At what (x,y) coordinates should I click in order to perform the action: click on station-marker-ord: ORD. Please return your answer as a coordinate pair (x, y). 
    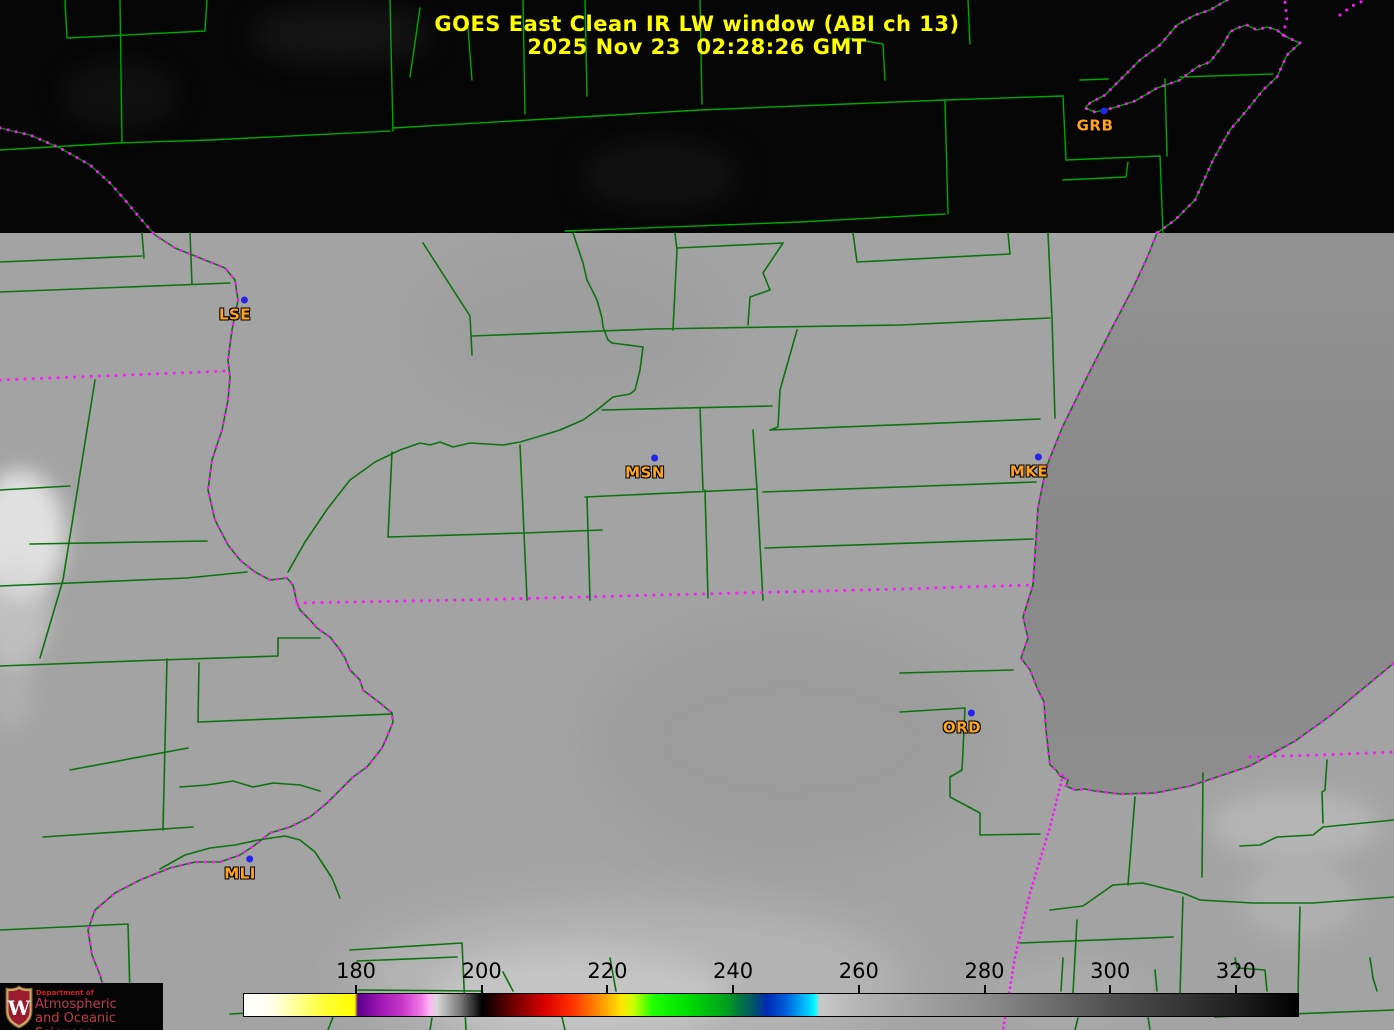
    Looking at the image, I should click on (962, 723).